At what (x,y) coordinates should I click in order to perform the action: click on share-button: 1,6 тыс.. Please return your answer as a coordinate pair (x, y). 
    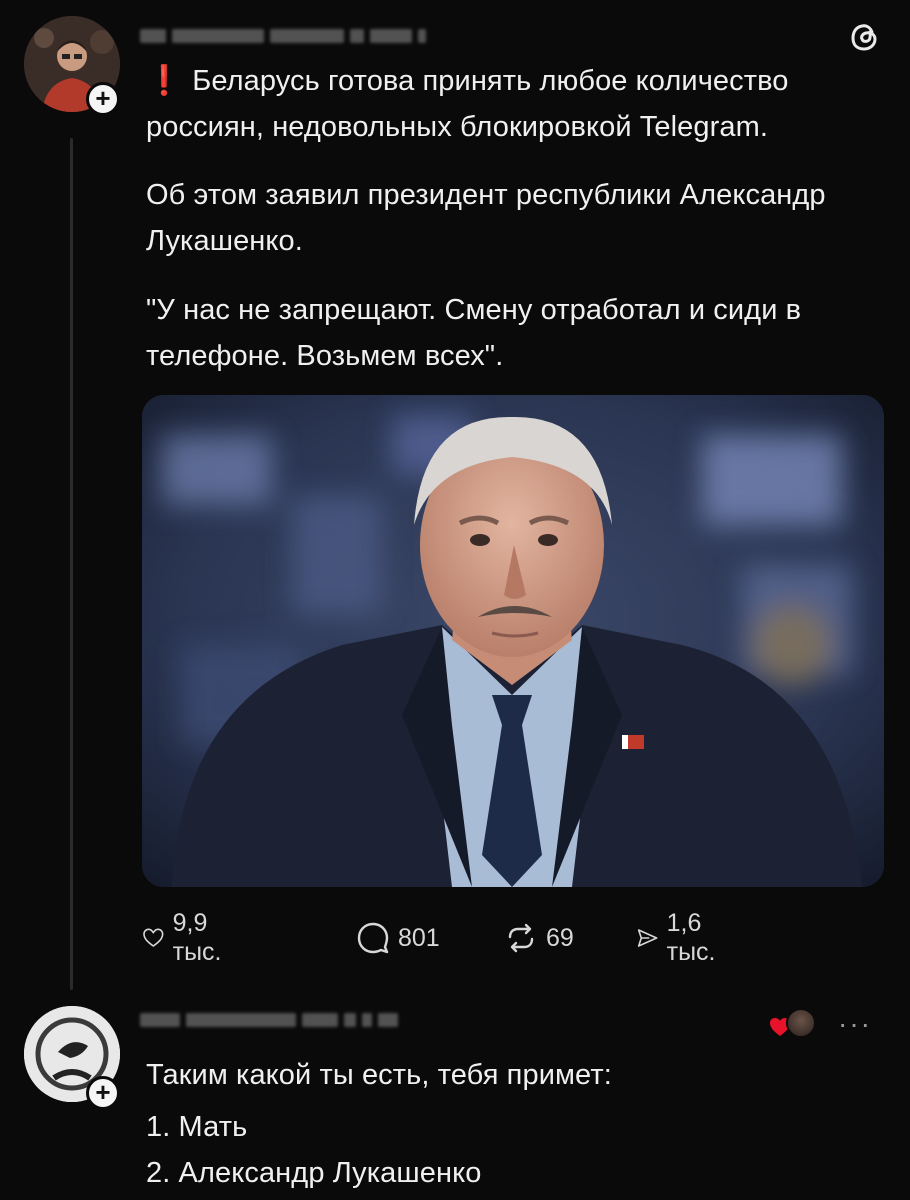
    Looking at the image, I should click on (681, 937).